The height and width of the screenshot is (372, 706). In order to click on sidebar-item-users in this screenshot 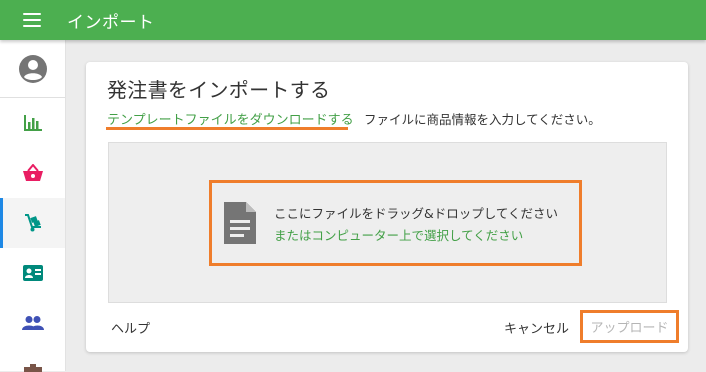, I will do `click(32, 323)`.